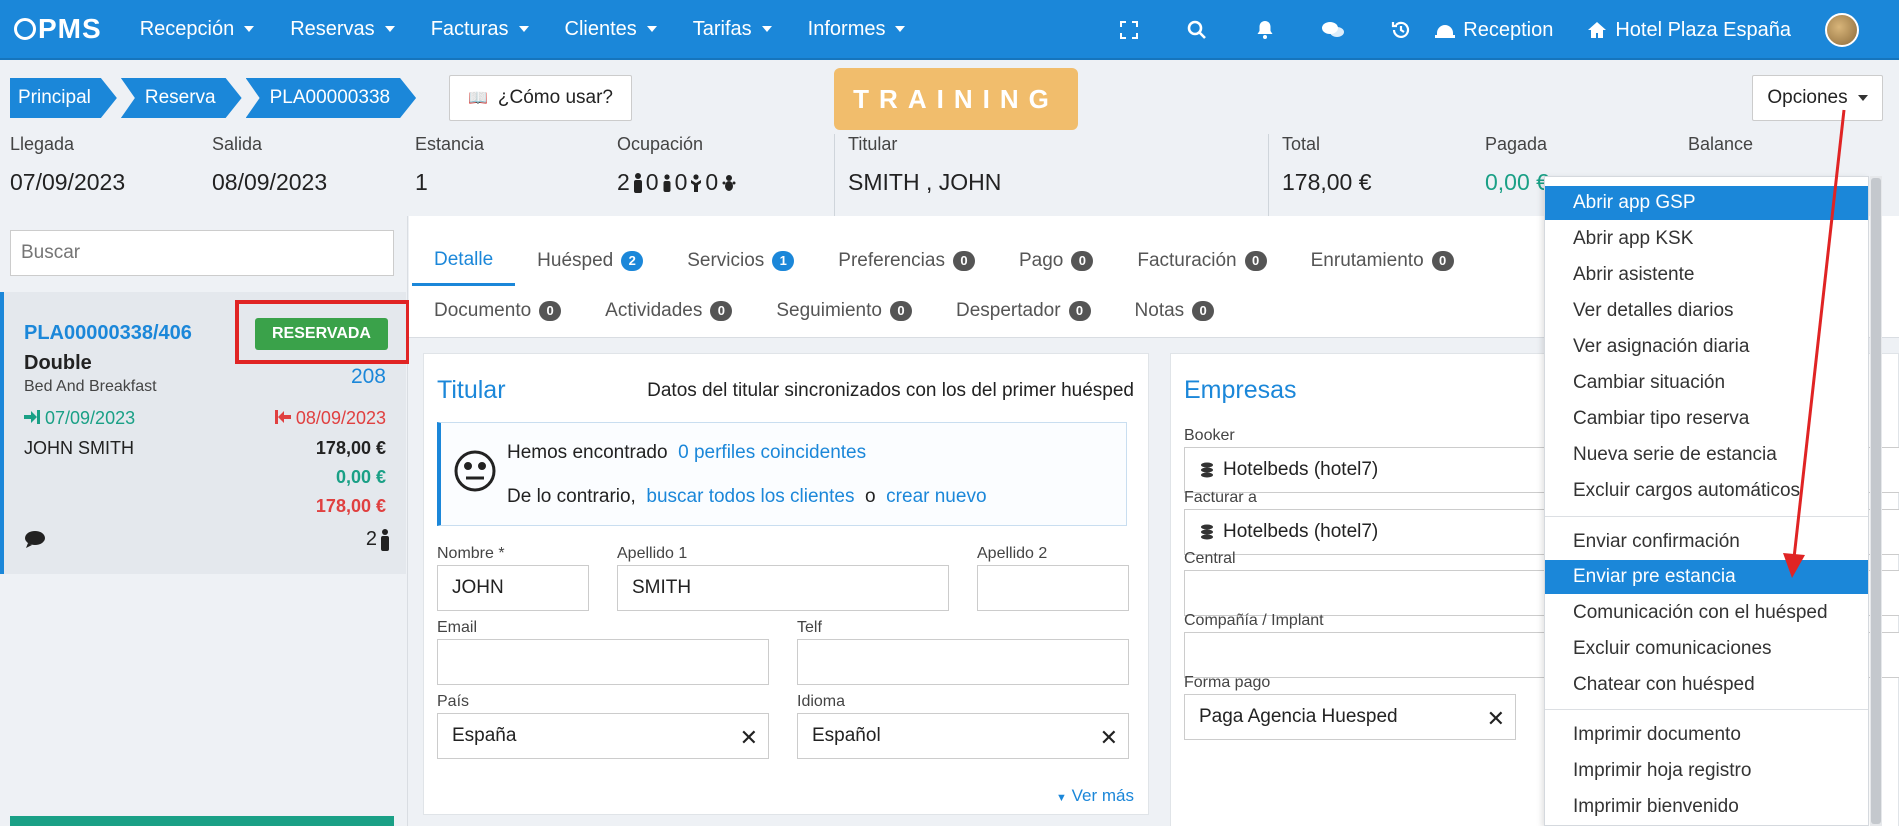 The width and height of the screenshot is (1899, 826). What do you see at coordinates (1689, 30) in the screenshot?
I see `hotel-selector: Hotel Plaza España` at bounding box center [1689, 30].